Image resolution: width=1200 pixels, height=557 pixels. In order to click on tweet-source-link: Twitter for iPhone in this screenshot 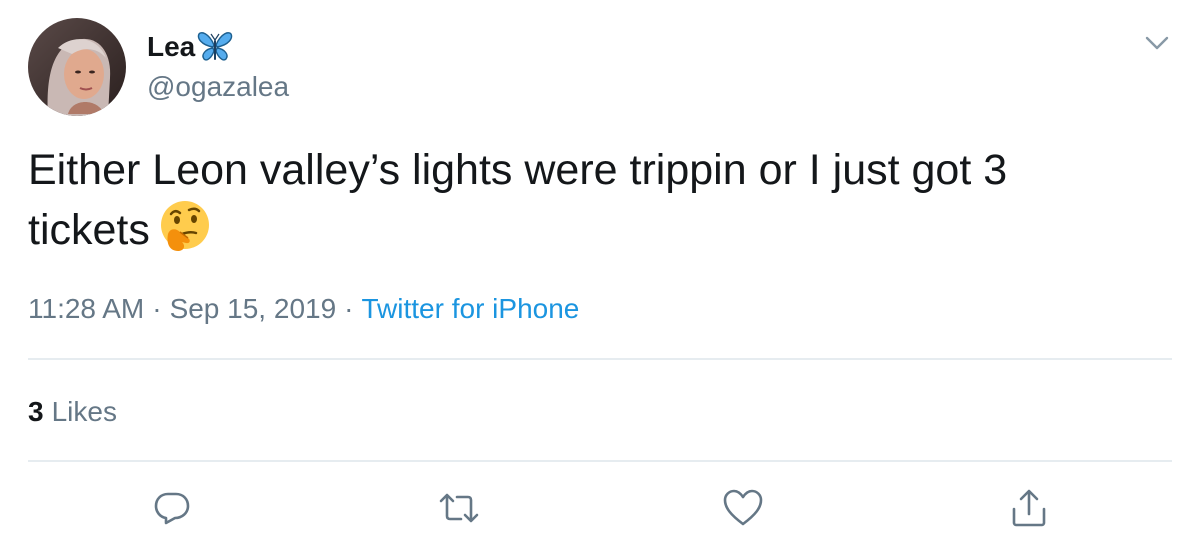, I will do `click(470, 308)`.